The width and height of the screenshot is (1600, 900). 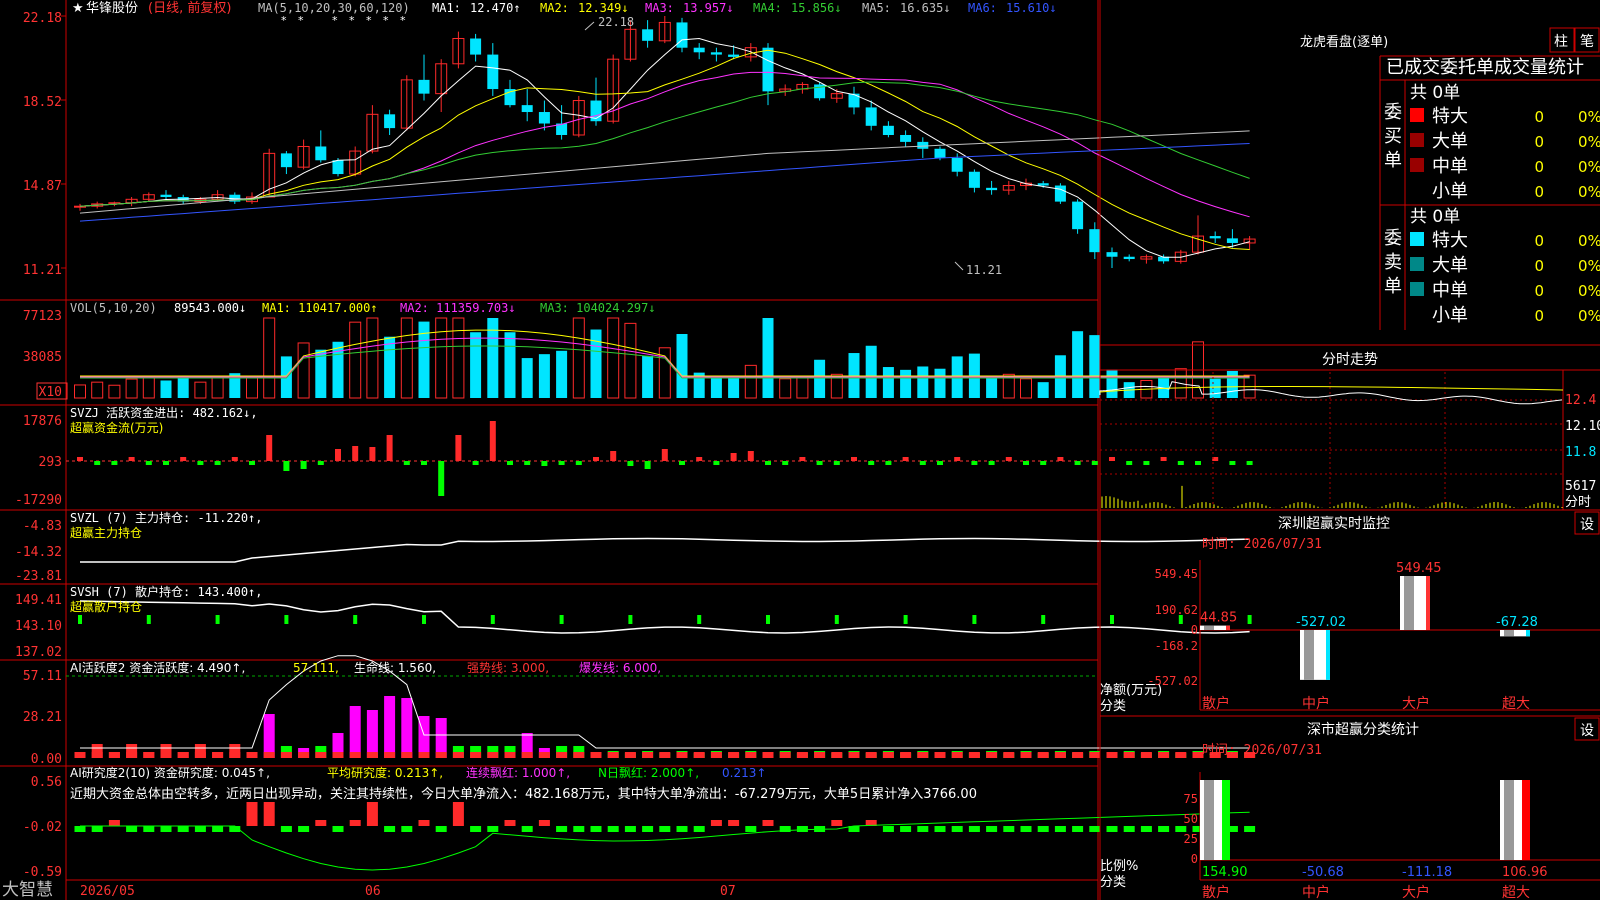 What do you see at coordinates (1587, 525) in the screenshot?
I see `monitor-settings-label: 设` at bounding box center [1587, 525].